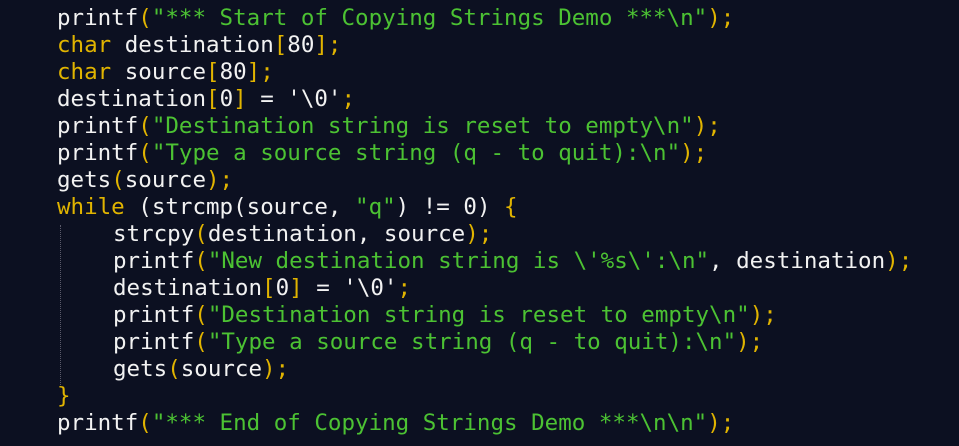 This screenshot has height=446, width=959. Describe the element at coordinates (240, 207) in the screenshot. I see `code-token-default: (strcmp(source,` at that location.